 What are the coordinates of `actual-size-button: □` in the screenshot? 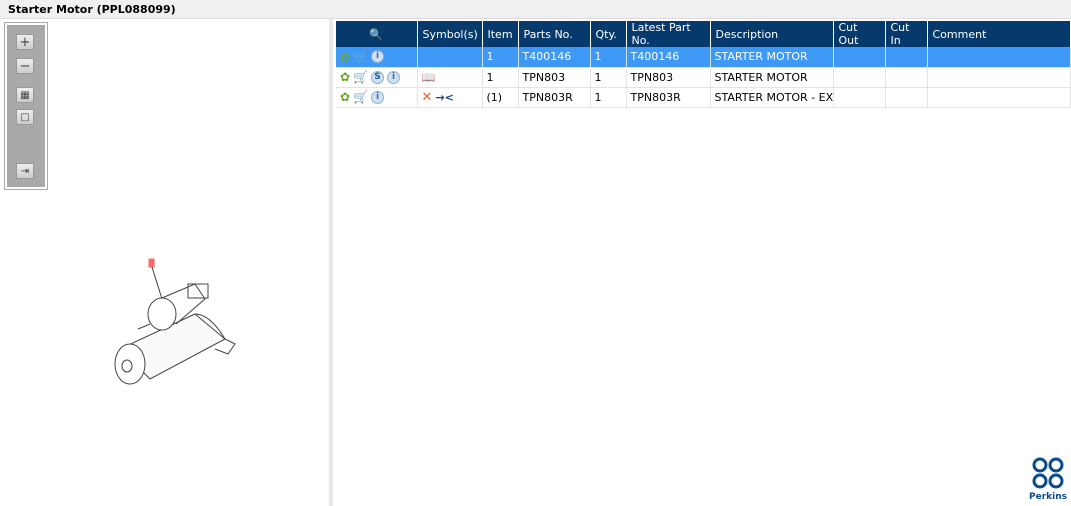 It's located at (25, 117).